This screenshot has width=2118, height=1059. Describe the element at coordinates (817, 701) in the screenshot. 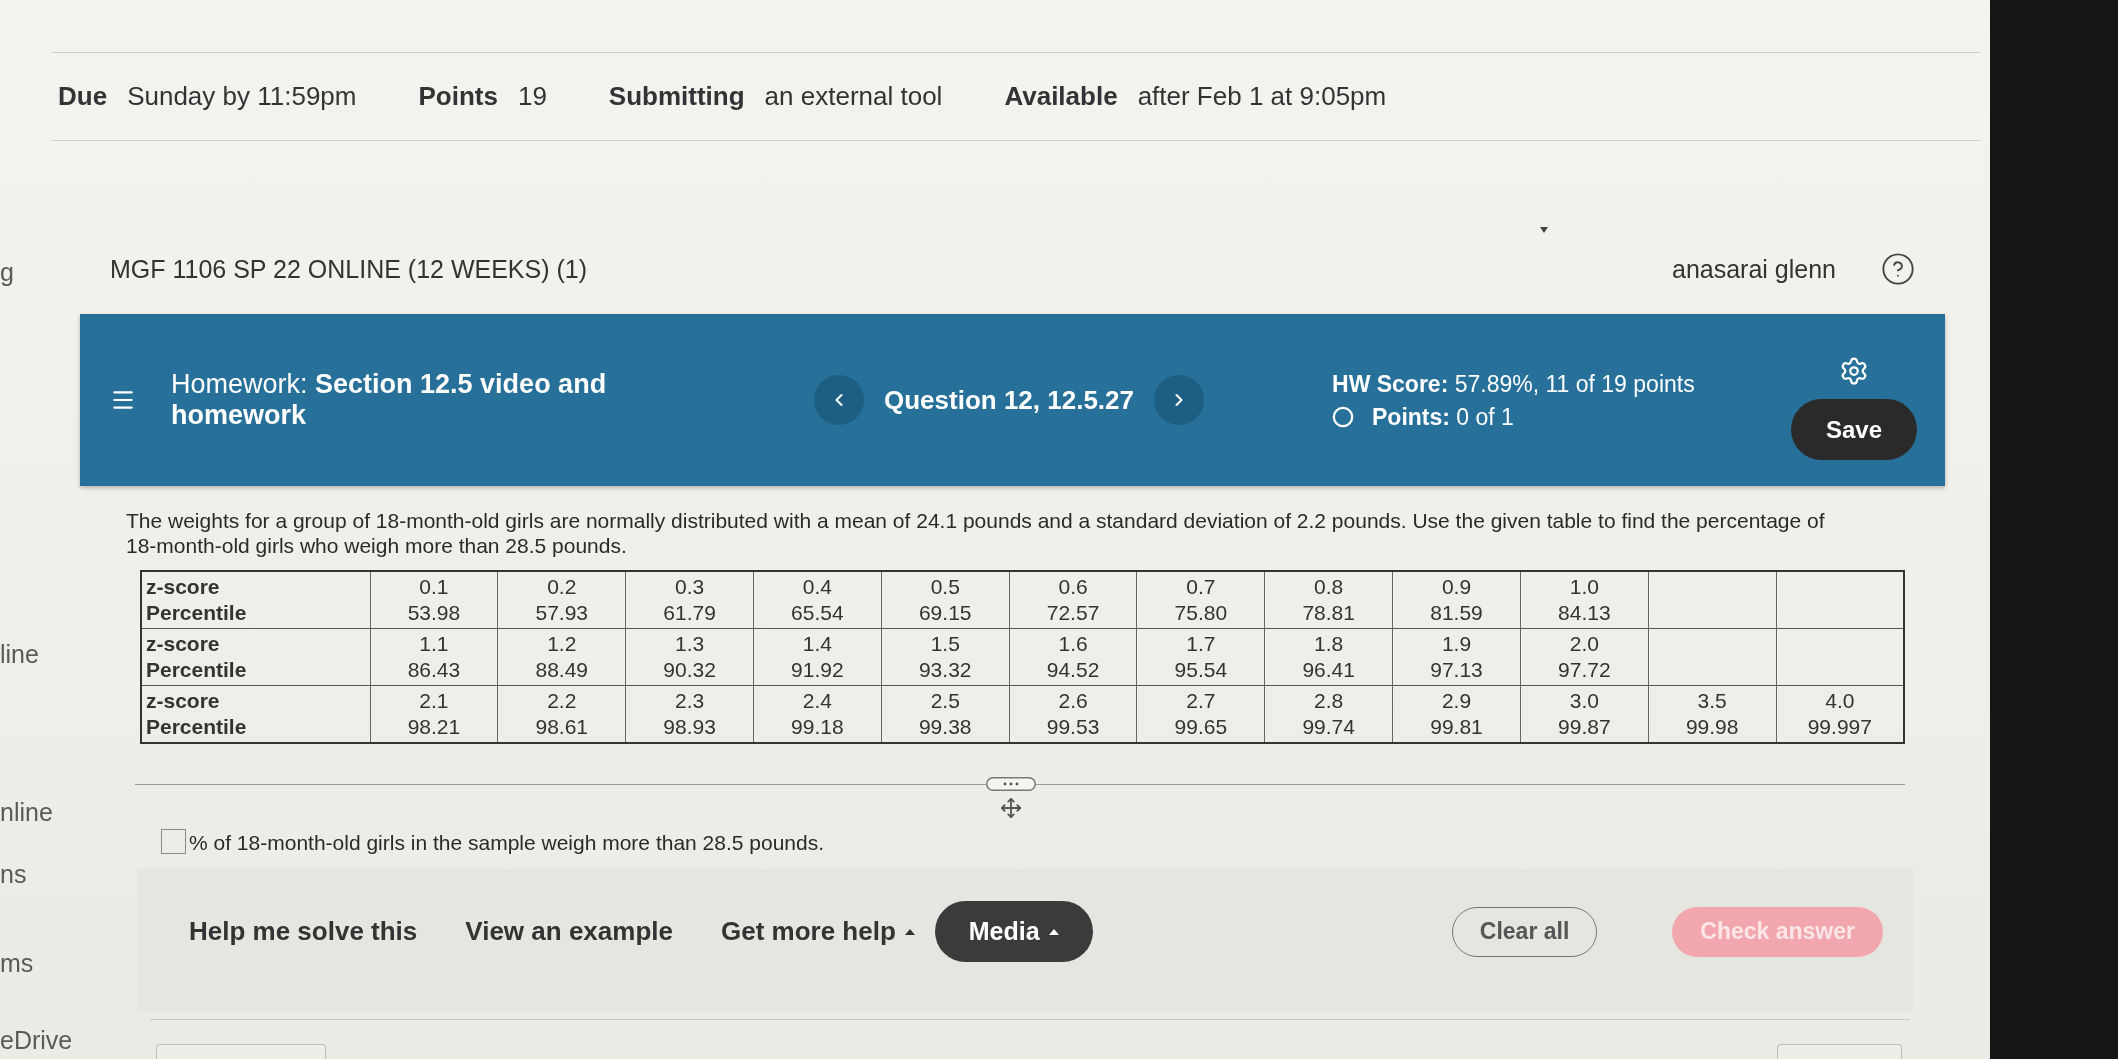

I see `z-score-value: 2.4` at that location.